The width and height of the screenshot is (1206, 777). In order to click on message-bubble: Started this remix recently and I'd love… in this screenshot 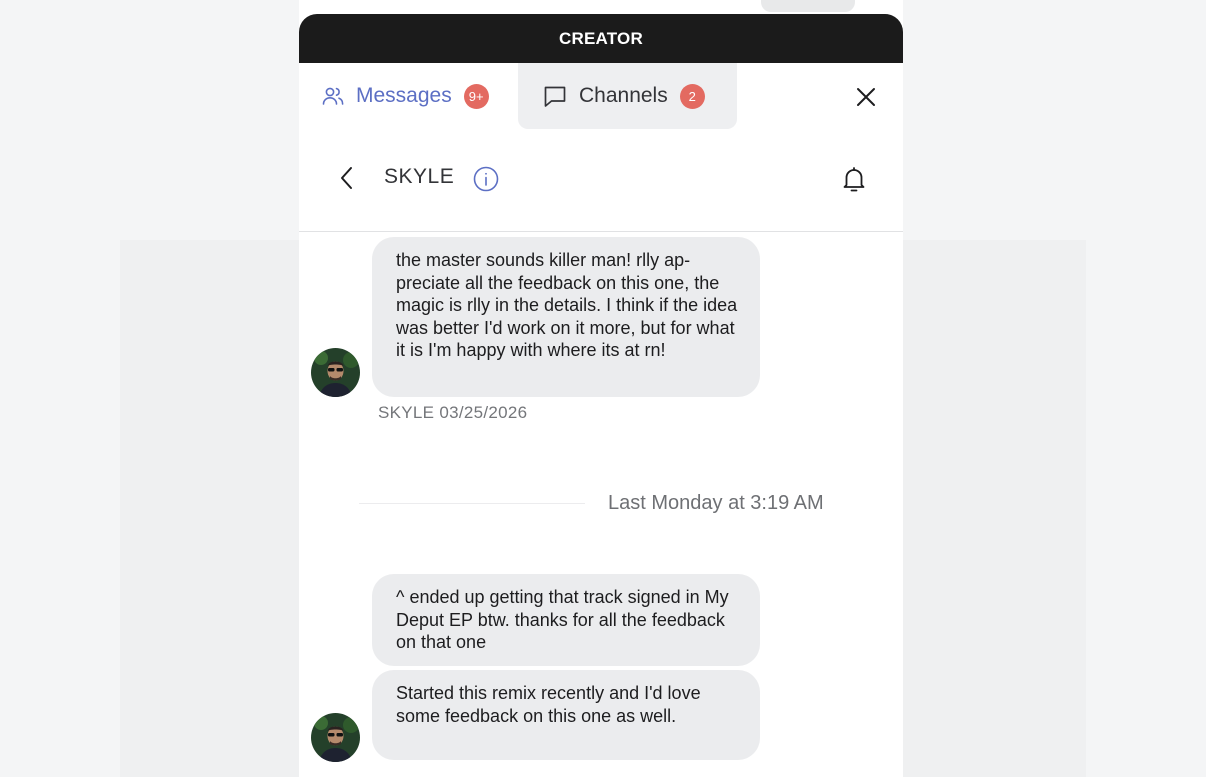, I will do `click(566, 715)`.